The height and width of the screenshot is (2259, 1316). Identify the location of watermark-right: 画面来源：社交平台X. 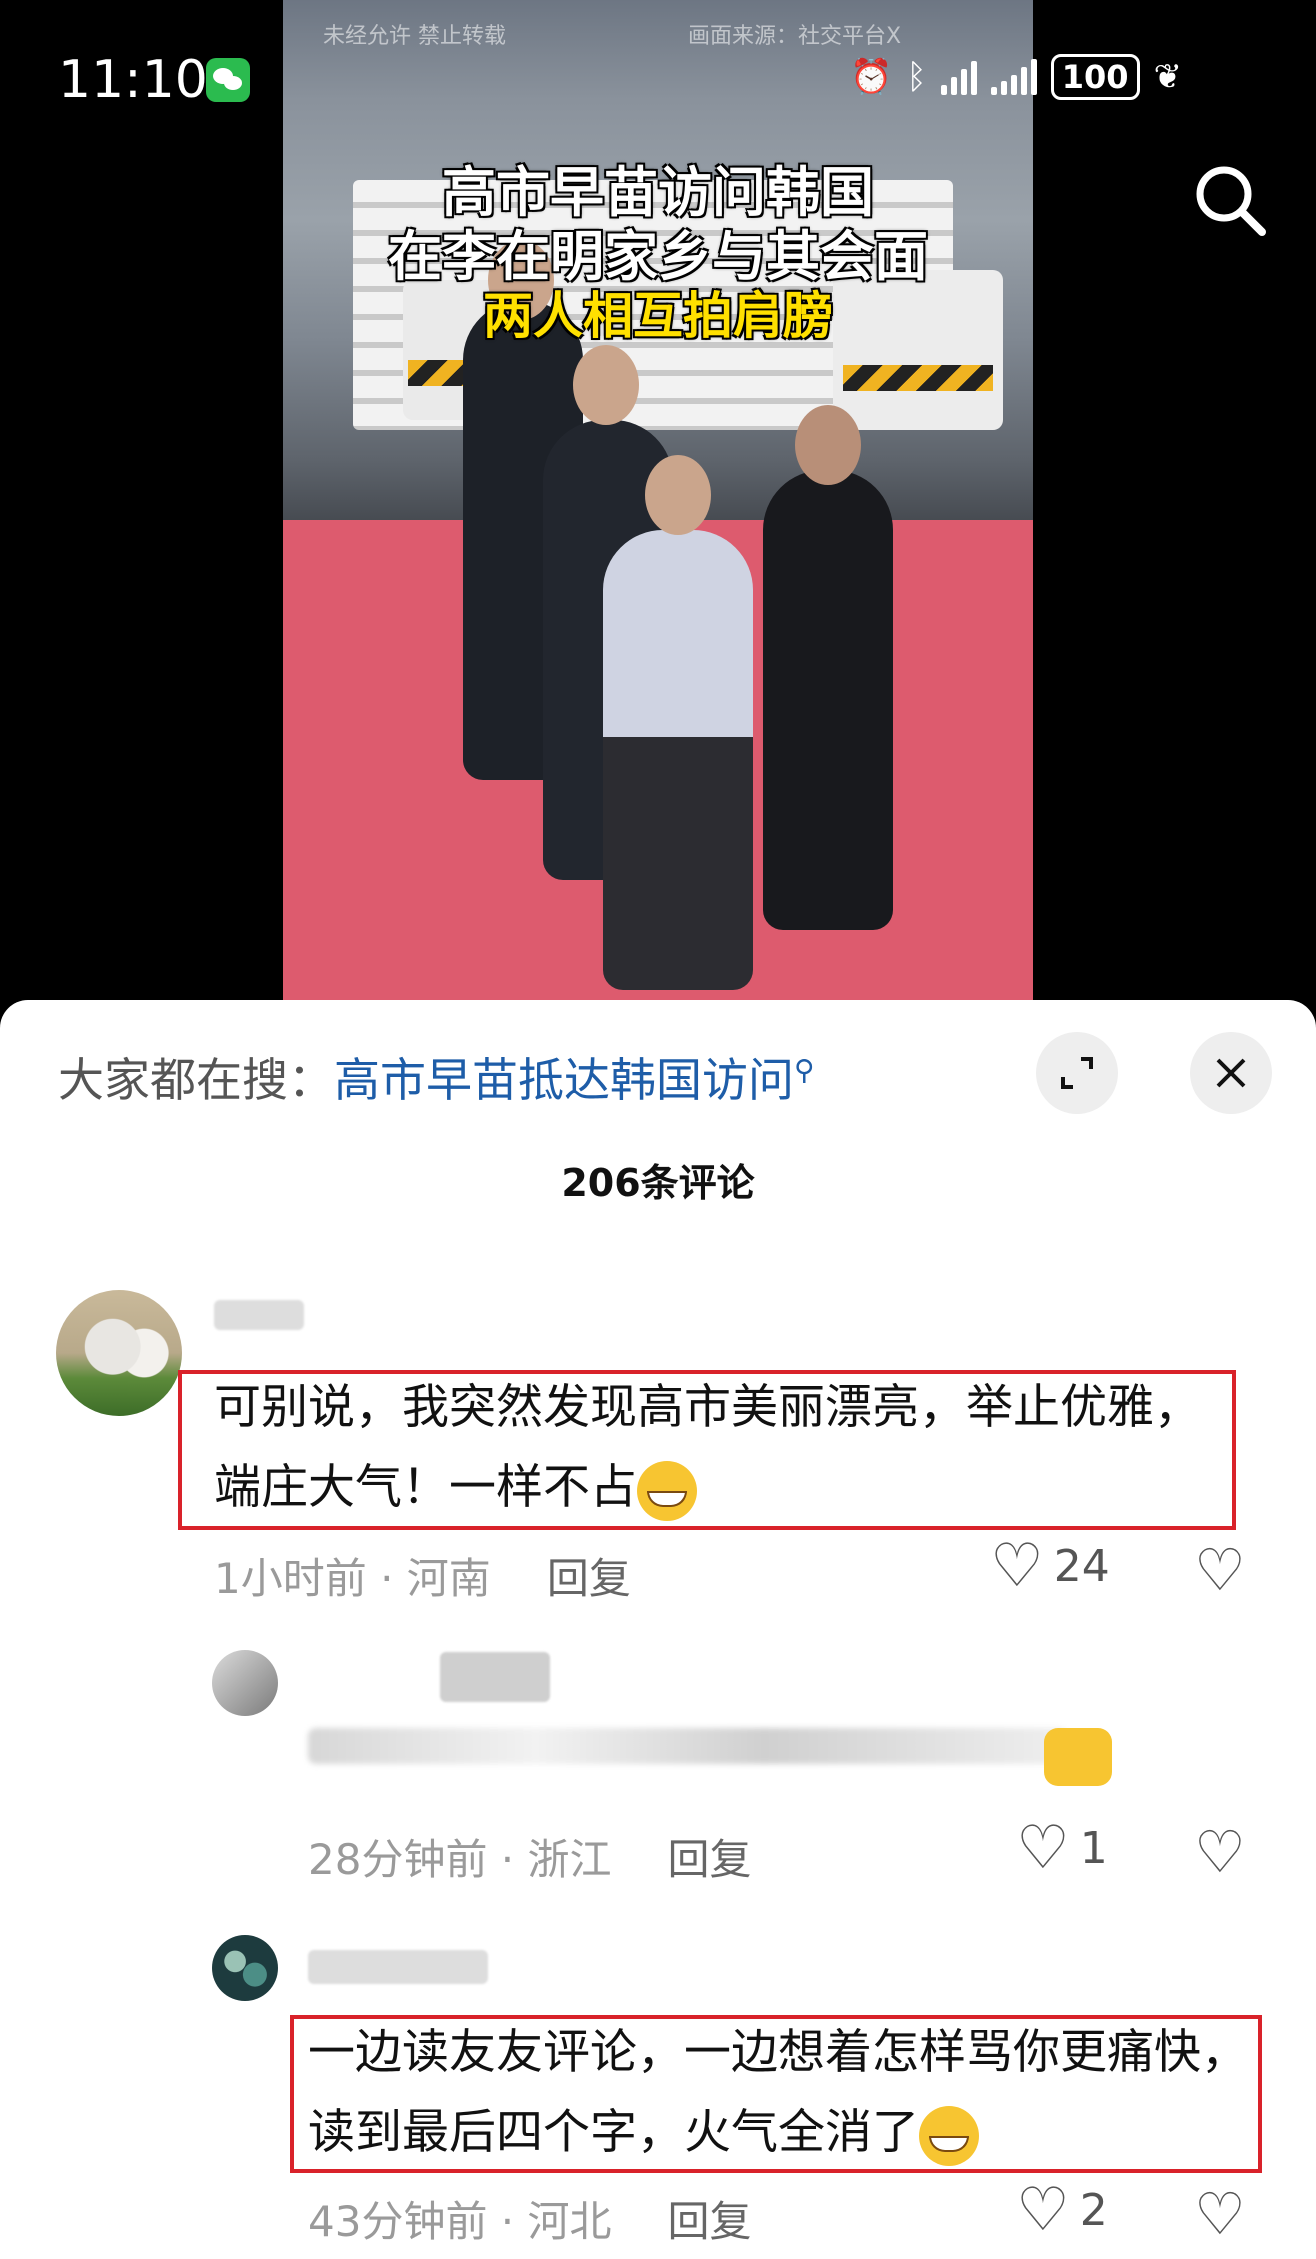
(795, 36).